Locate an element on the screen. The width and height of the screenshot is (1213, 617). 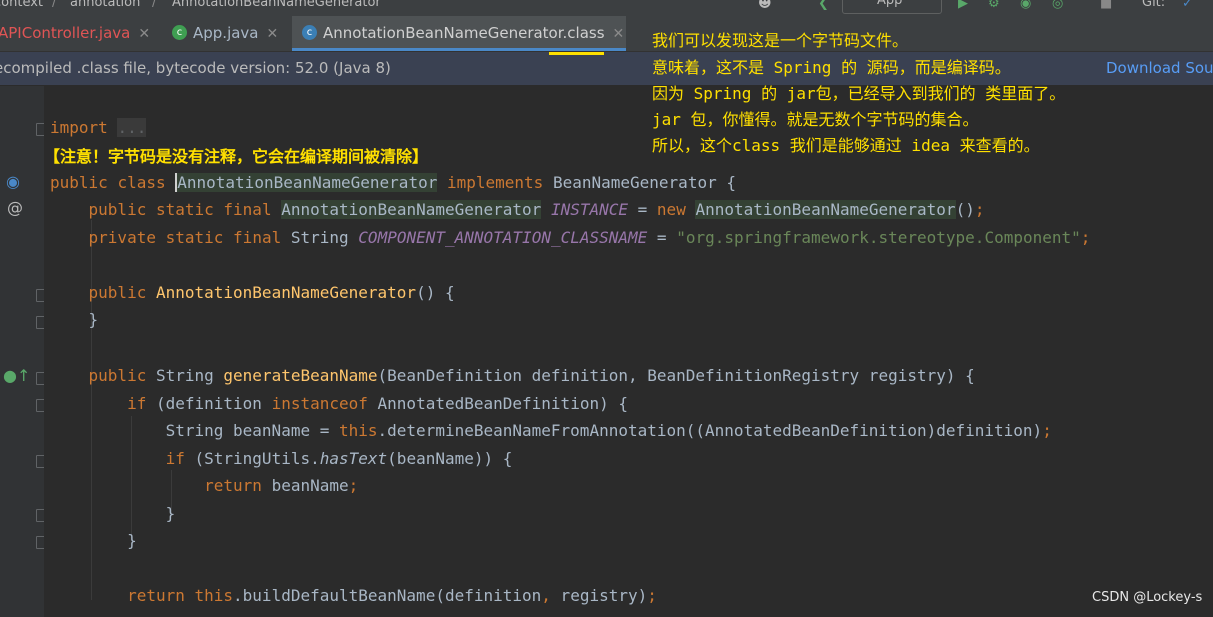
tab-apicontroller: APIController.java ✕ is located at coordinates (75, 33).